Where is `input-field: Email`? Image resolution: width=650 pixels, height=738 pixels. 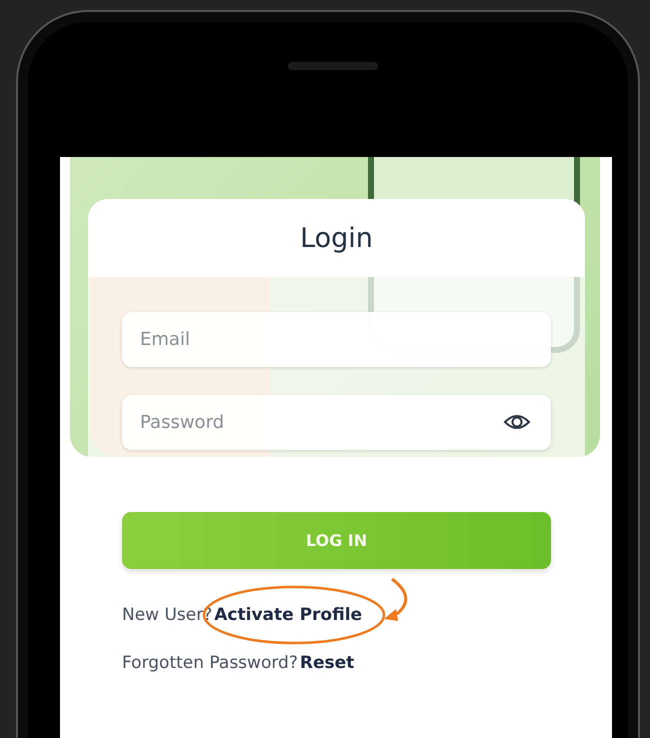
input-field: Email is located at coordinates (336, 339).